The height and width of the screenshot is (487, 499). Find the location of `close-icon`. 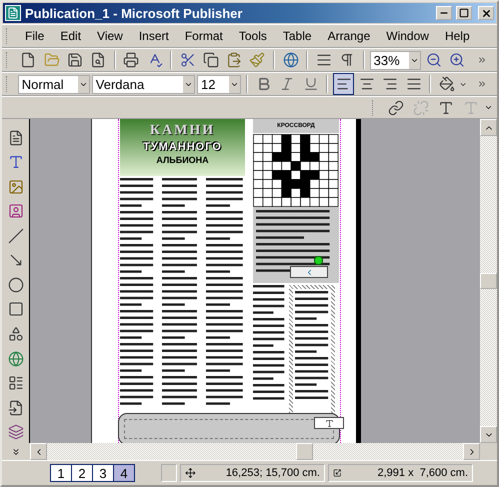

close-icon is located at coordinates (486, 13).